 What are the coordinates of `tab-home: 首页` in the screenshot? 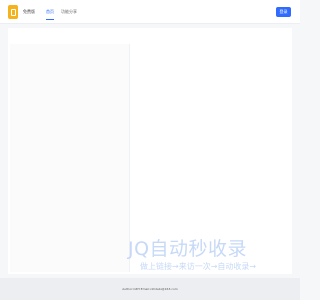 It's located at (50, 11).